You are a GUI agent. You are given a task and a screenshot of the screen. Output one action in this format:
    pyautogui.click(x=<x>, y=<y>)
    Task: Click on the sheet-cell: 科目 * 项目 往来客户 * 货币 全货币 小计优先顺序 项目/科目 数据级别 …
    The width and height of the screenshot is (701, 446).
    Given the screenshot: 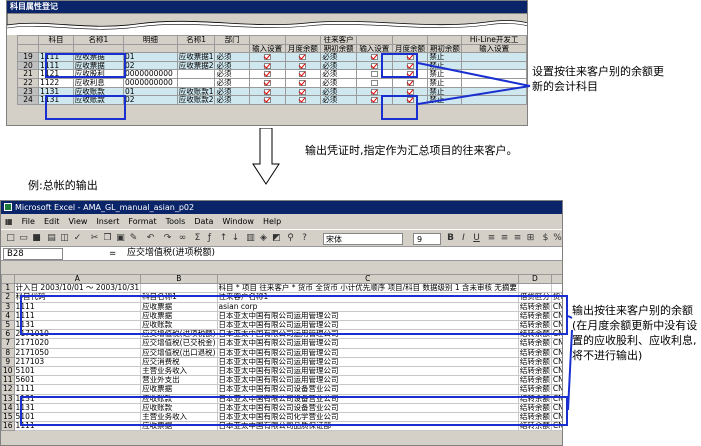 What is the action you would take?
    pyautogui.click(x=367, y=288)
    